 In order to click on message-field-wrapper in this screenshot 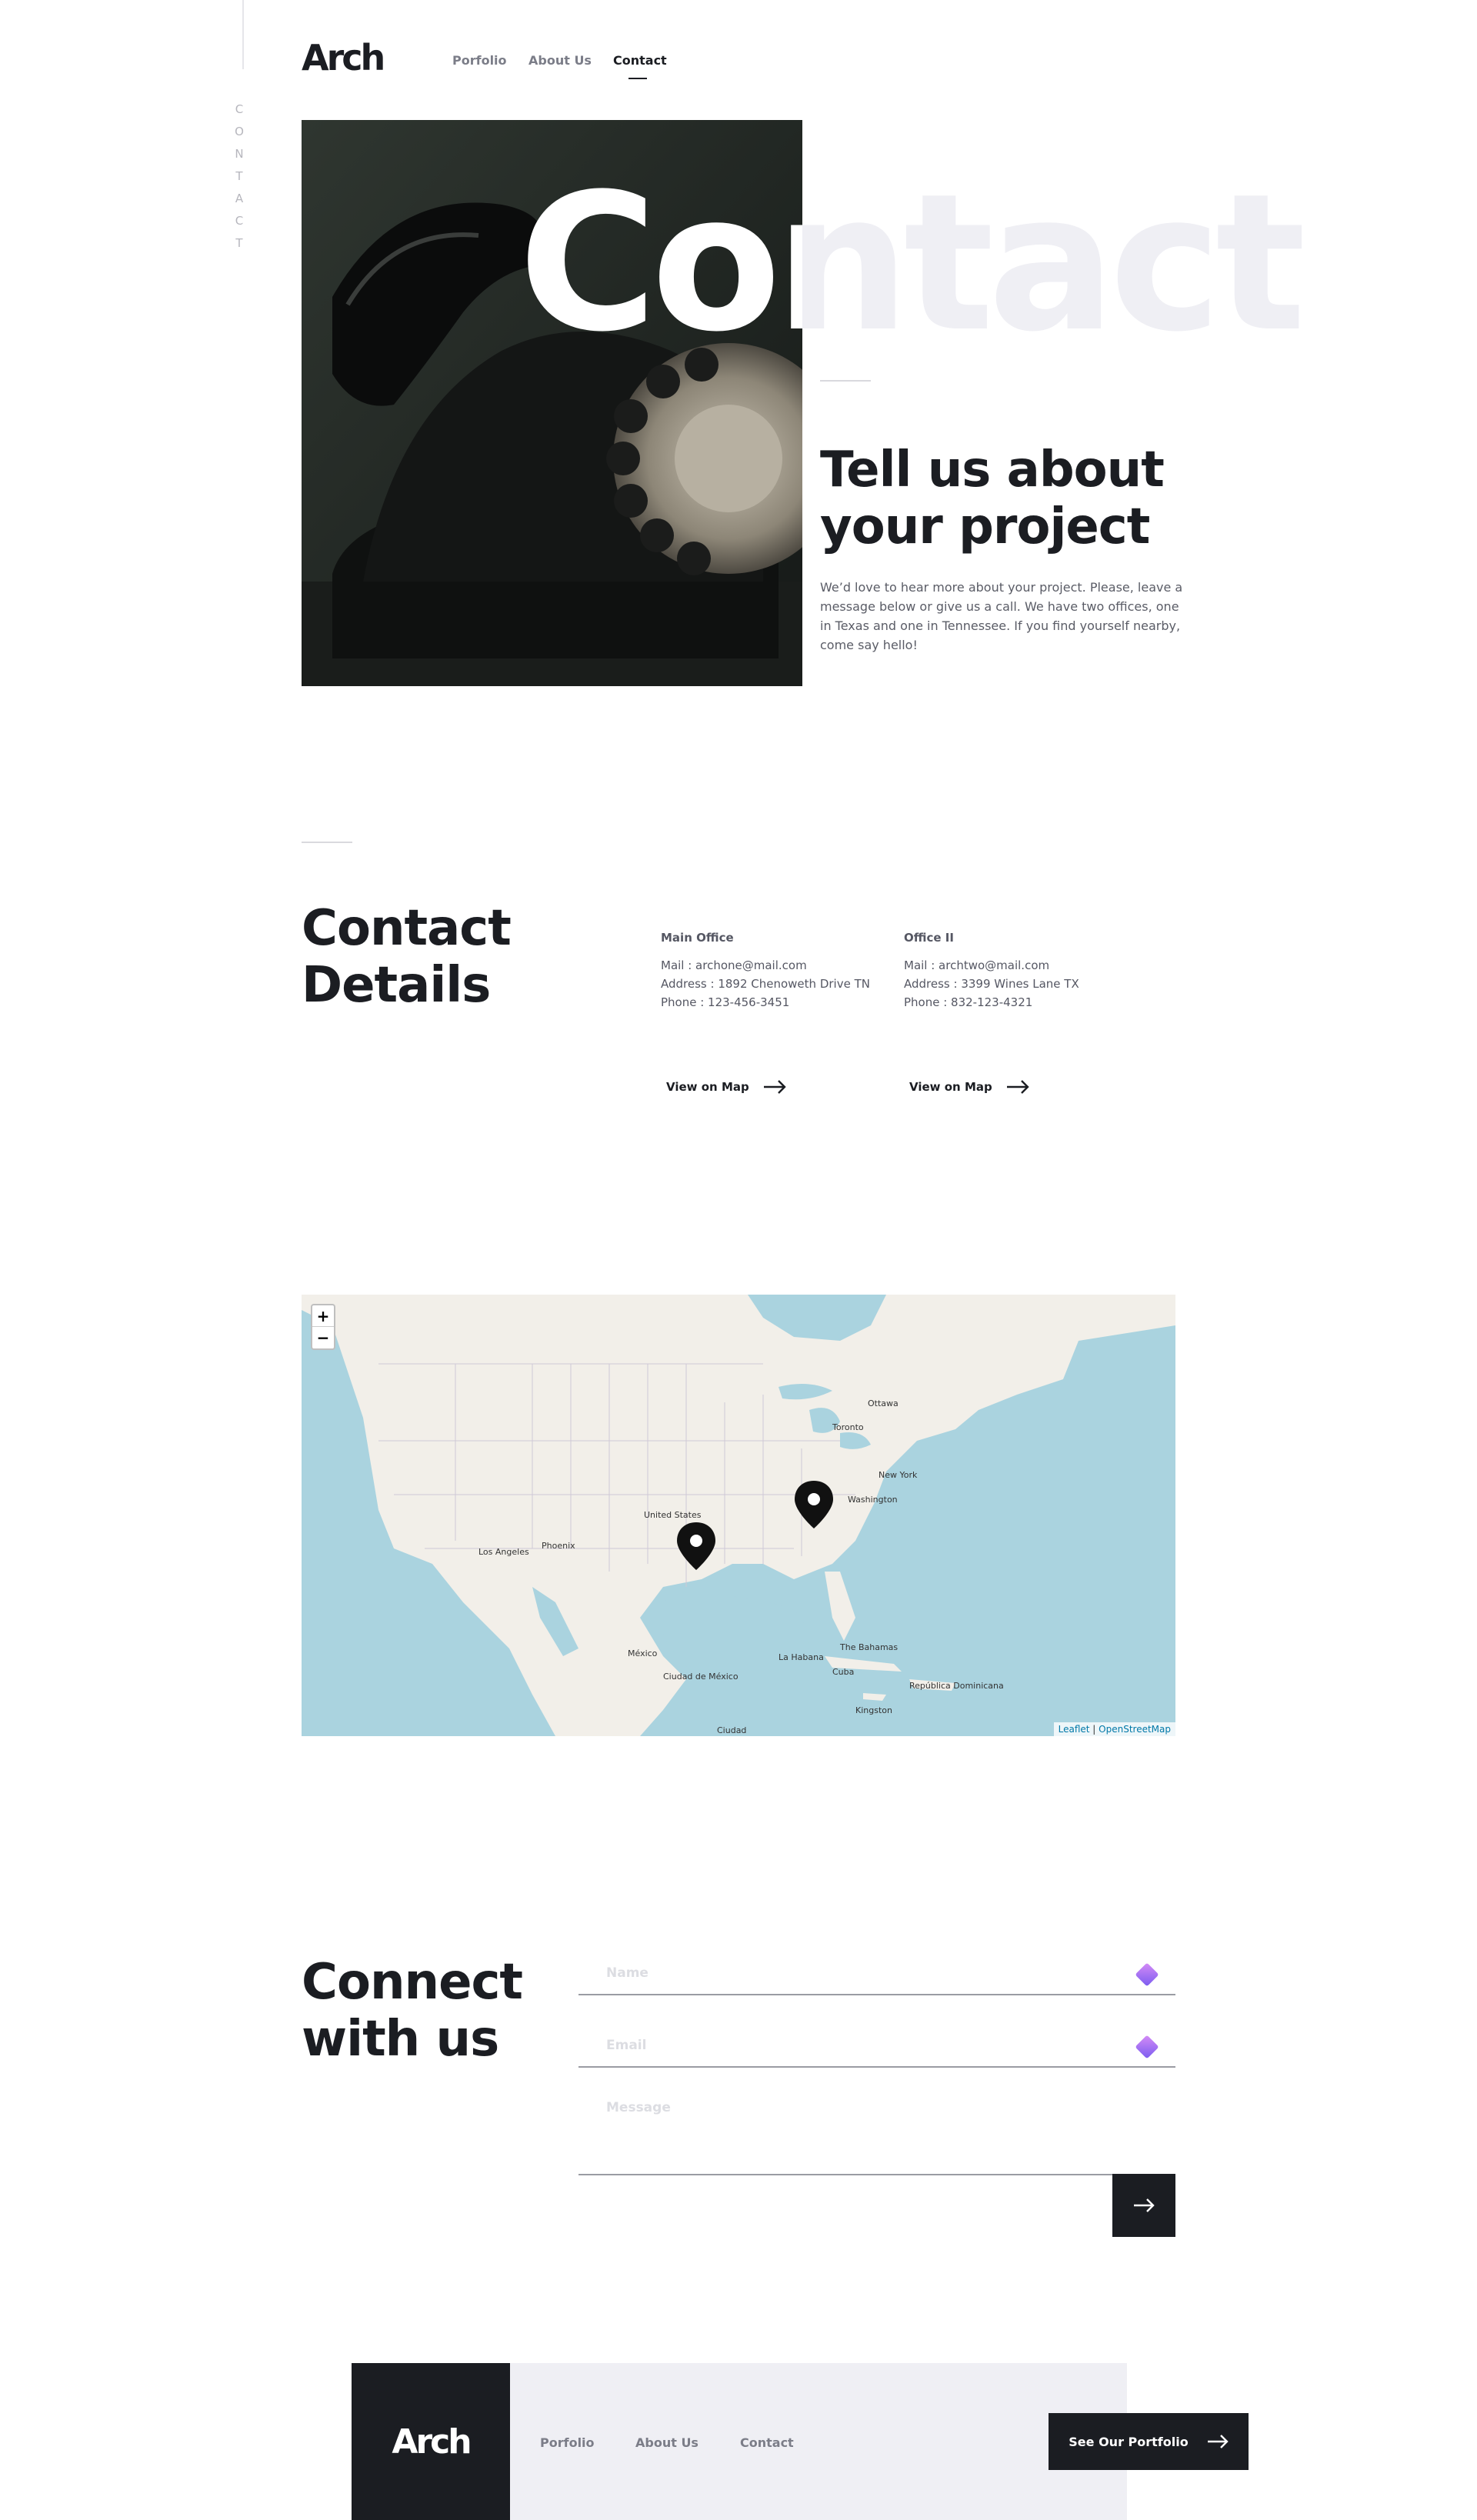, I will do `click(876, 2132)`.